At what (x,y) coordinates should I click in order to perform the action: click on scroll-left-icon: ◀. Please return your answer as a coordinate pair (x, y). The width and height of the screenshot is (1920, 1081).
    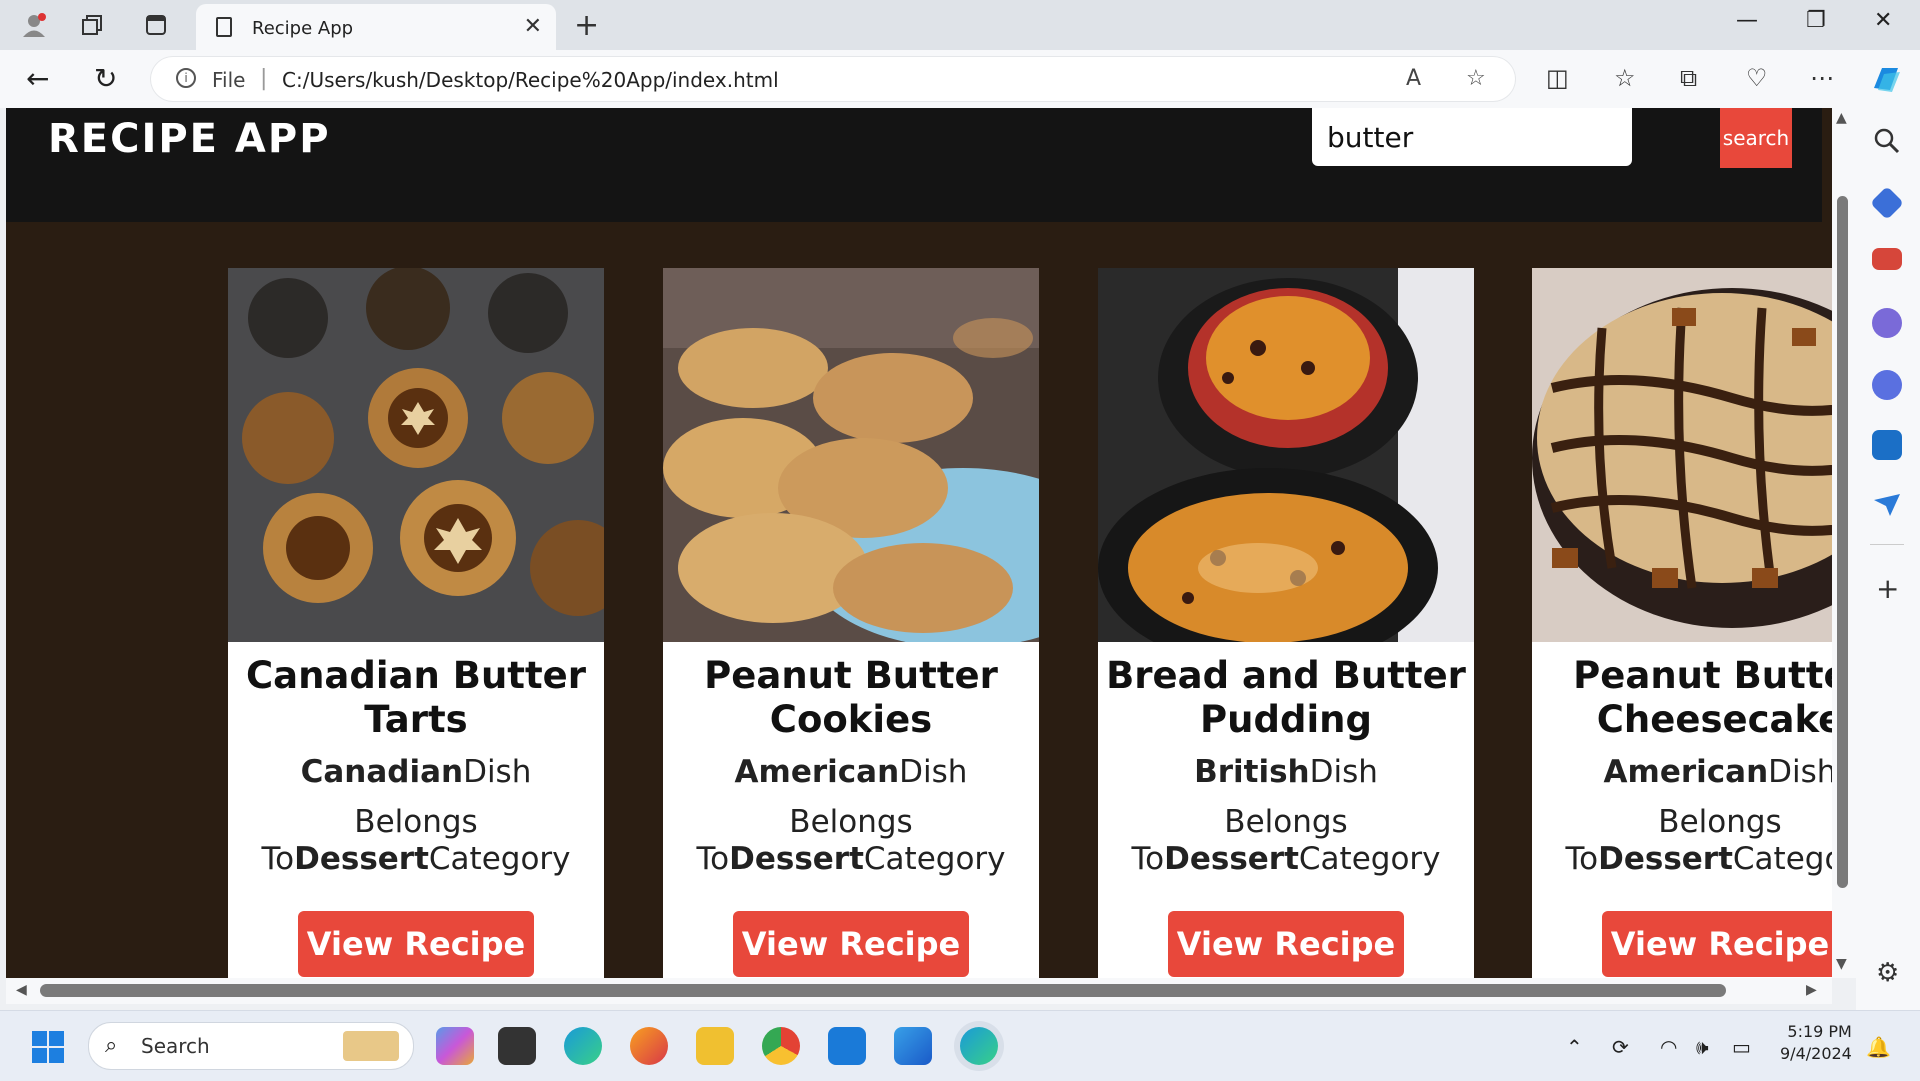
    Looking at the image, I should click on (21, 990).